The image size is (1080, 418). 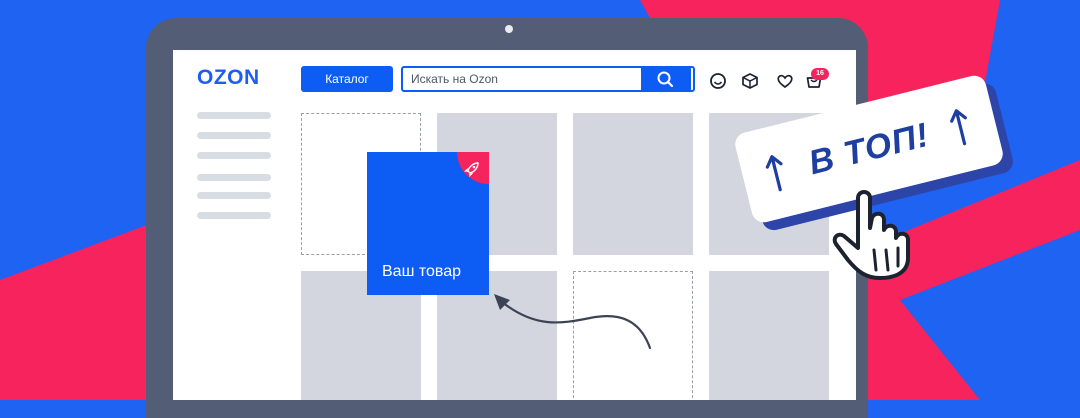 What do you see at coordinates (428, 223) in the screenshot?
I see `your-product-card: Ваш товар` at bounding box center [428, 223].